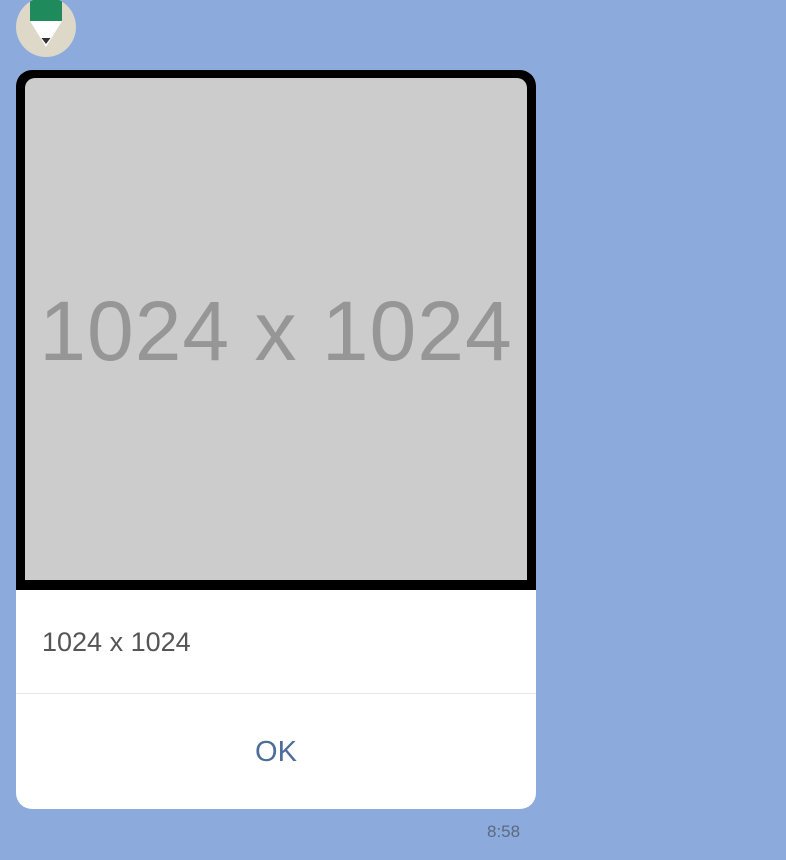 The image size is (786, 860). I want to click on ok-button: OK, so click(276, 751).